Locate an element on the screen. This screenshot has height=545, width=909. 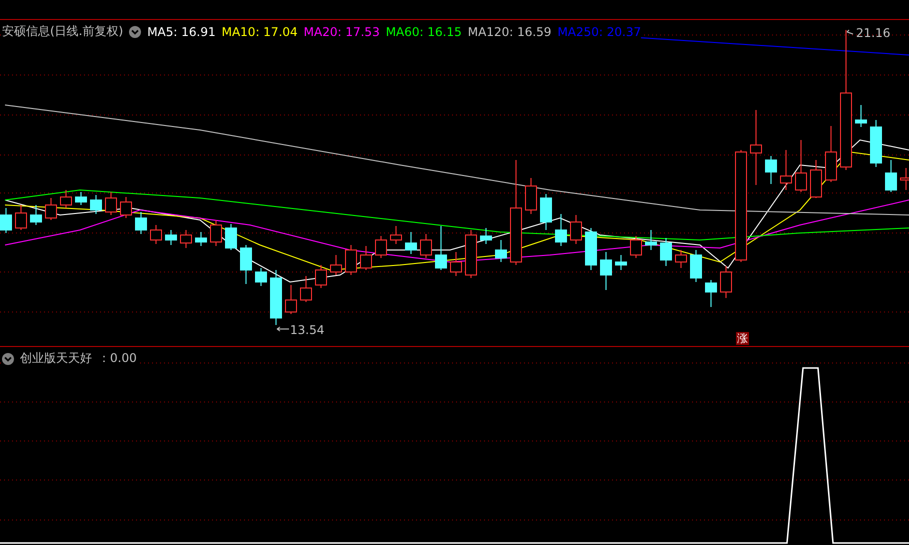
indicator-title: 创业版天天好 is located at coordinates (56, 358).